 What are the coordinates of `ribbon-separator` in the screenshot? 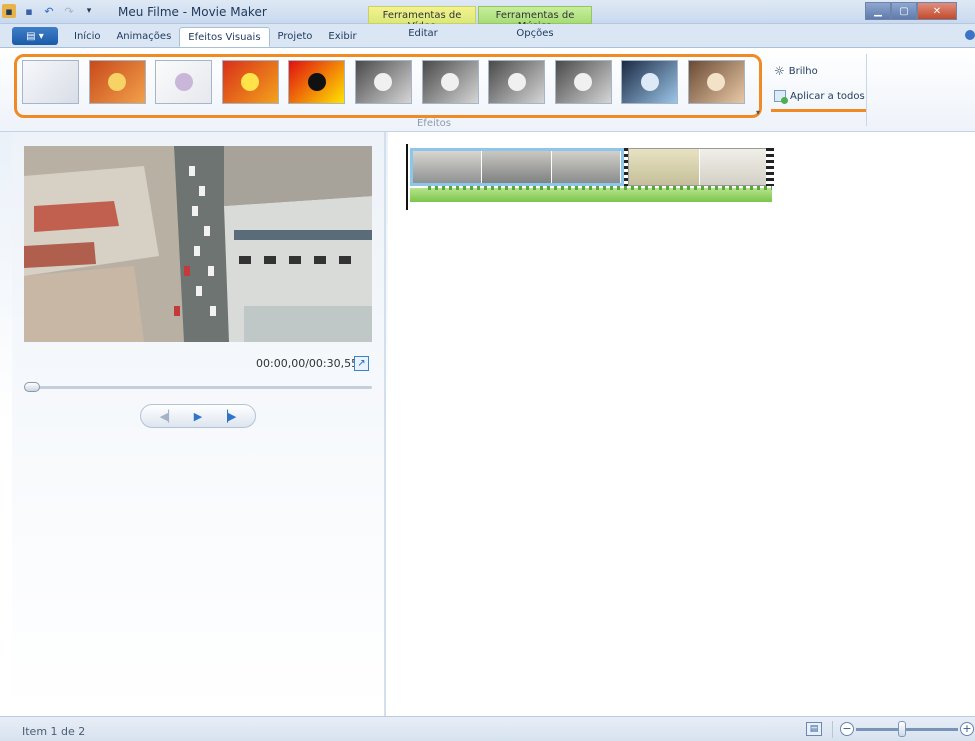 It's located at (866, 90).